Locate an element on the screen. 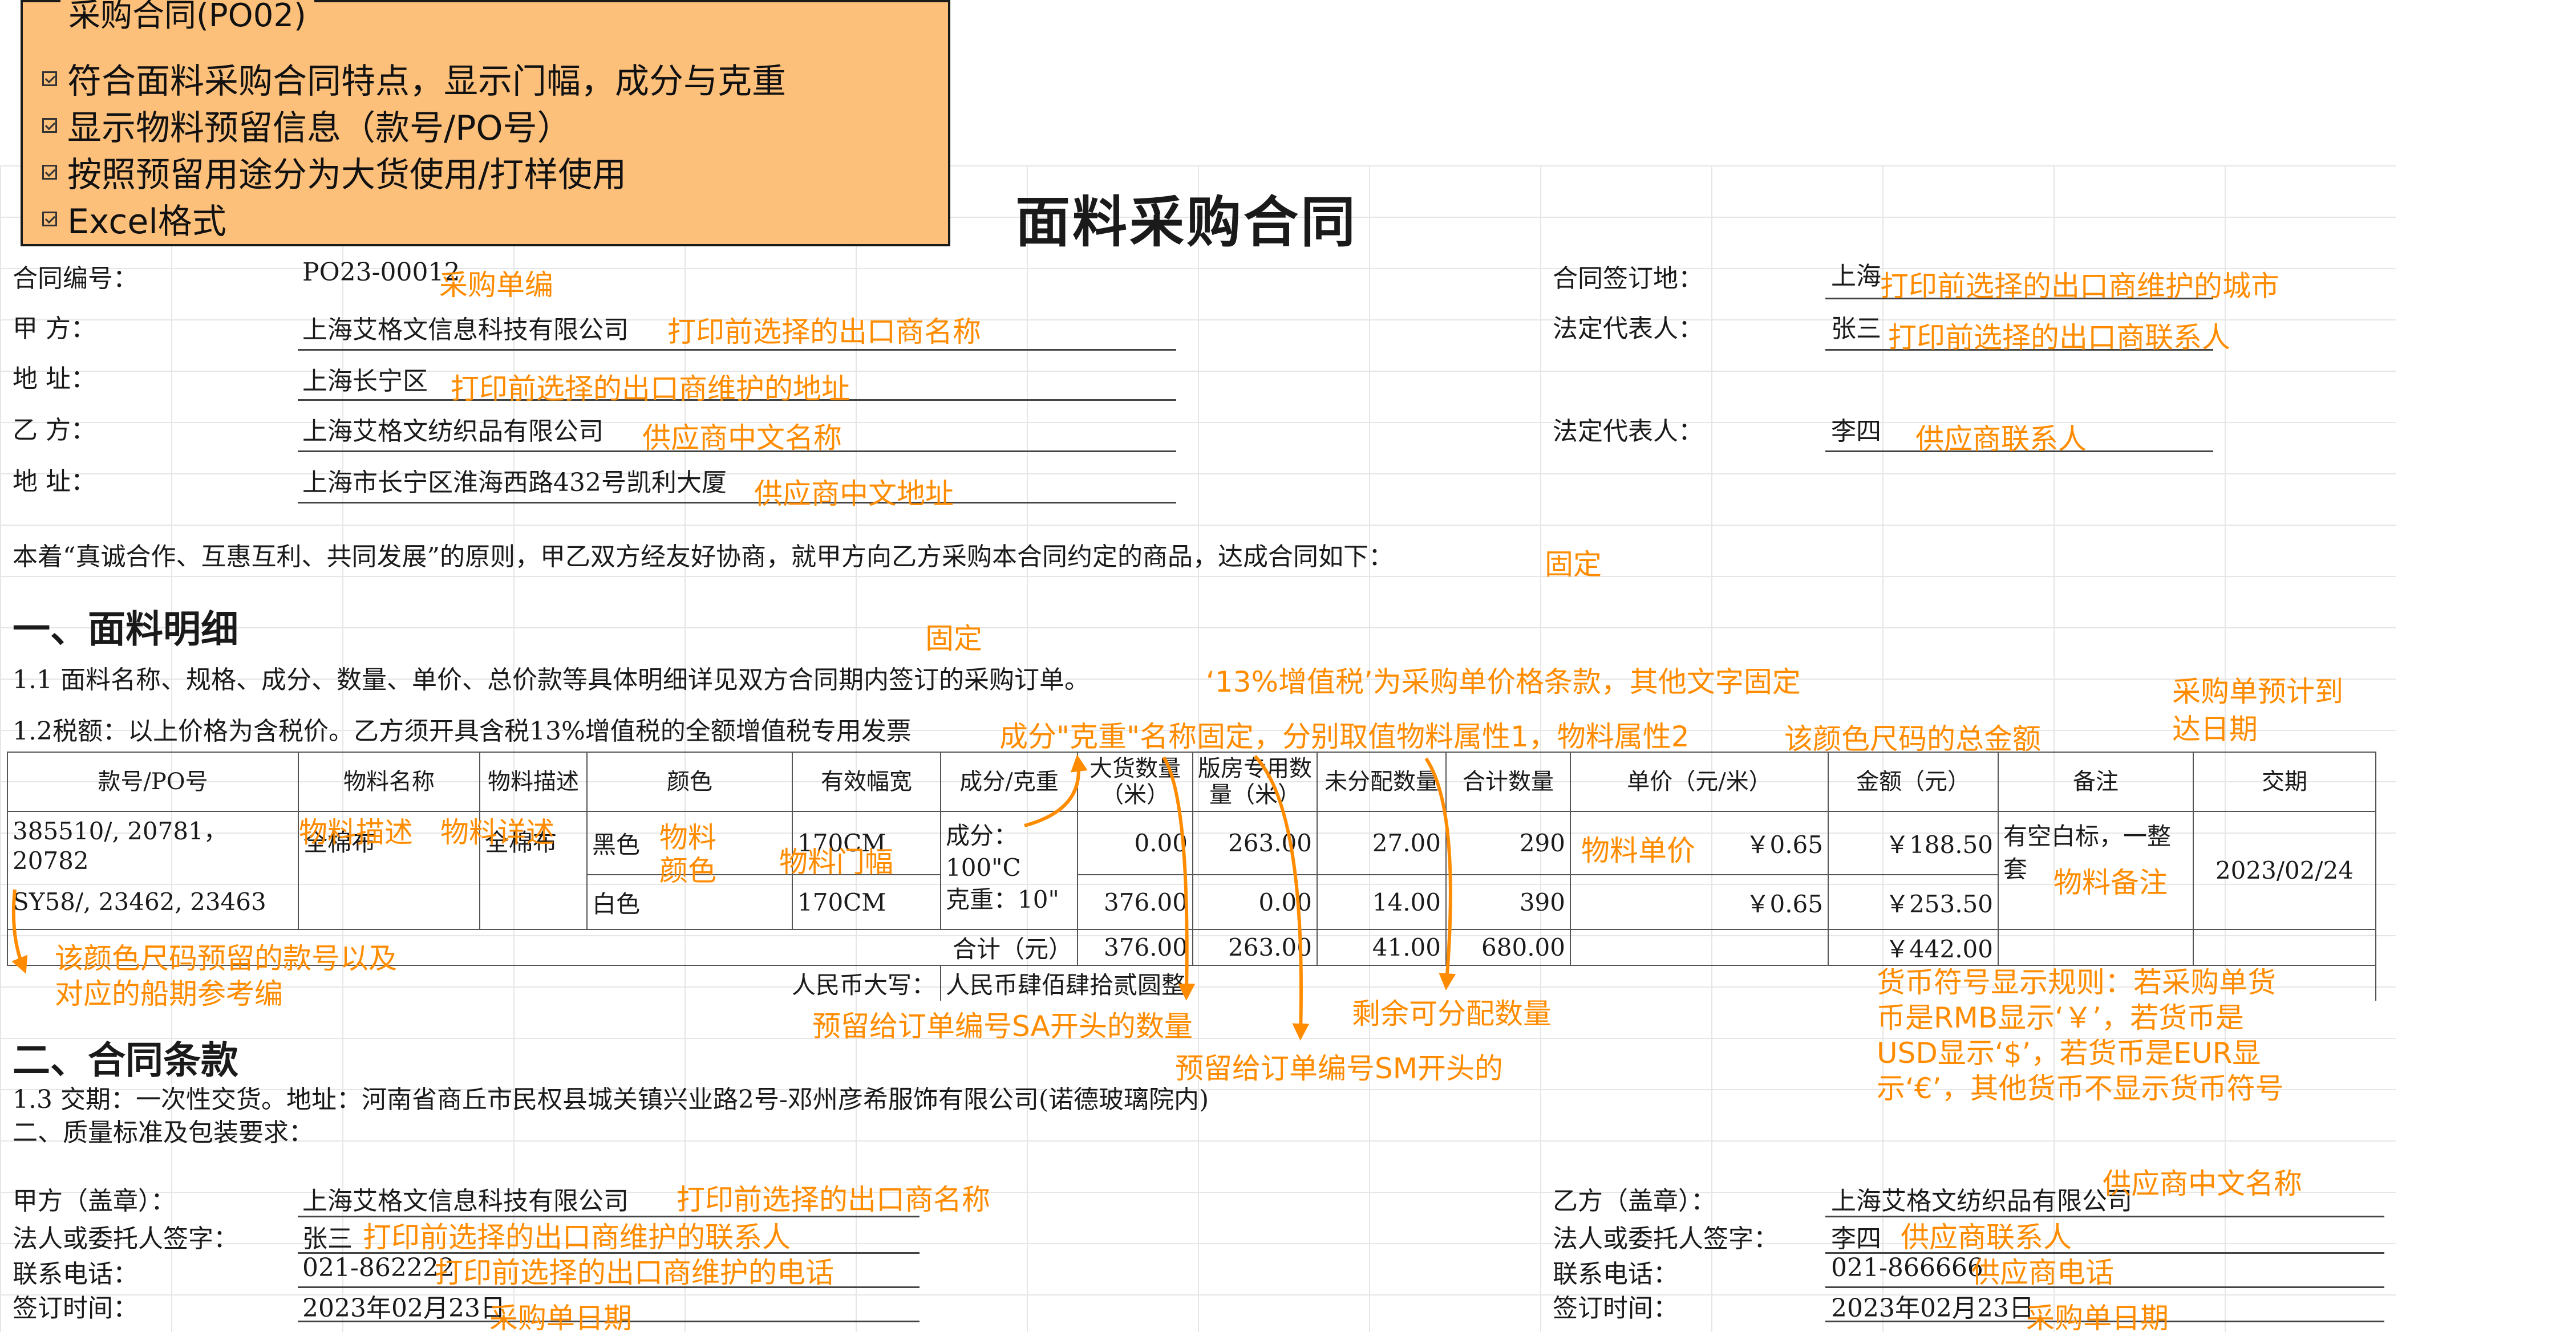  annotation: 供应商中文地址 is located at coordinates (854, 493).